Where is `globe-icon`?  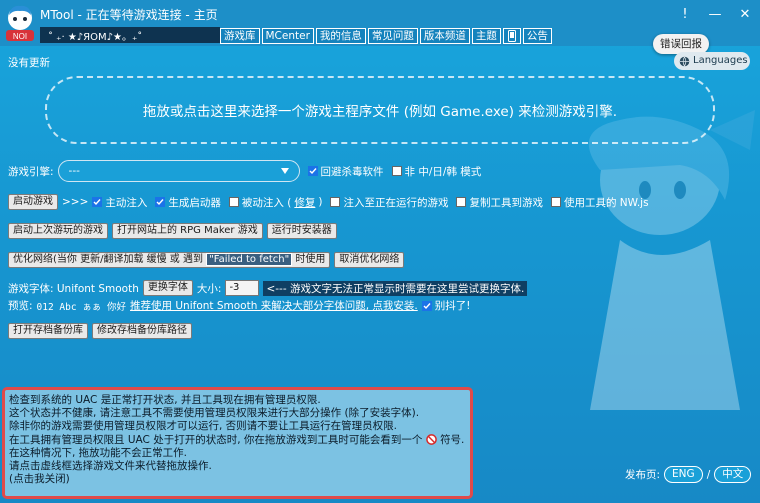 globe-icon is located at coordinates (684, 61).